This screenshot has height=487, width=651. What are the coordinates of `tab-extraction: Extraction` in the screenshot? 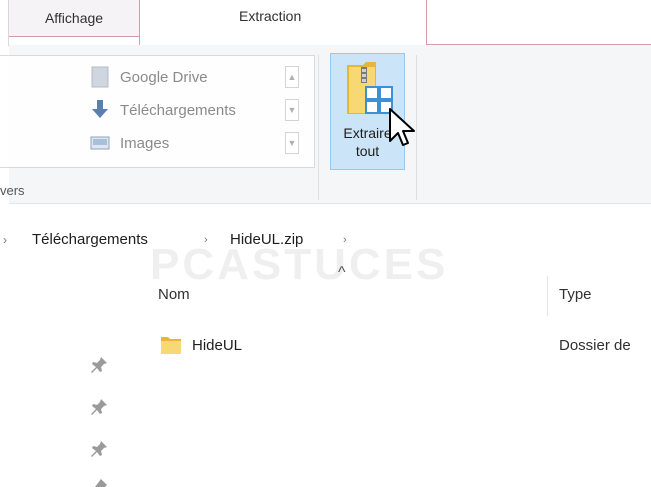 It's located at (283, 22).